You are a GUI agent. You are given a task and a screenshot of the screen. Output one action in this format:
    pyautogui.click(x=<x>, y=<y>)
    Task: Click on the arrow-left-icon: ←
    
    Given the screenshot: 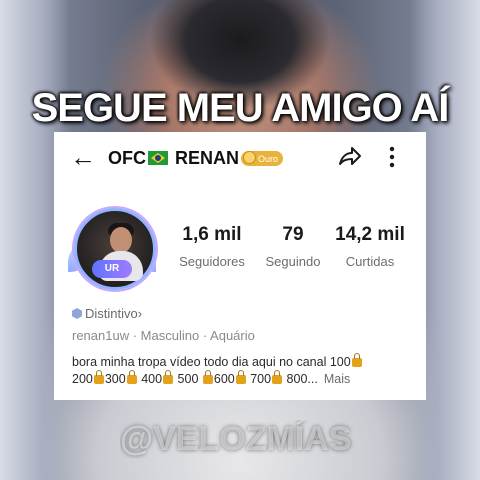 What is the action you would take?
    pyautogui.click(x=83, y=157)
    